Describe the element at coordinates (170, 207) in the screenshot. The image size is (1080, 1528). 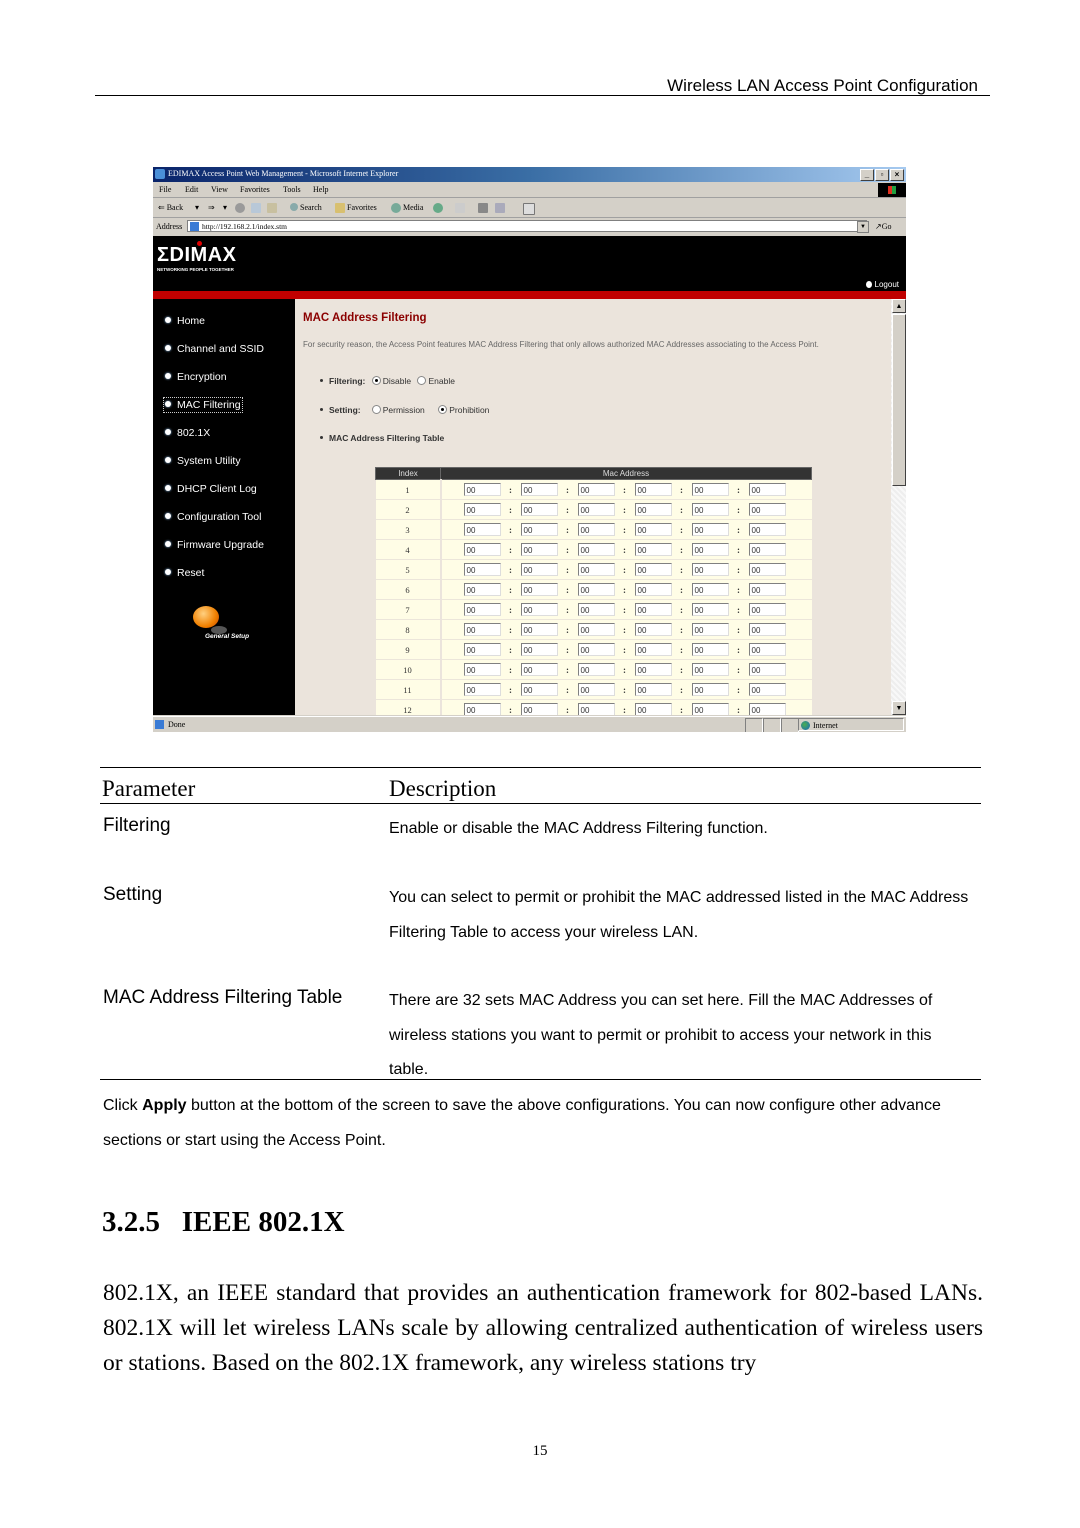
I see `back-button: ⇐ Back` at that location.